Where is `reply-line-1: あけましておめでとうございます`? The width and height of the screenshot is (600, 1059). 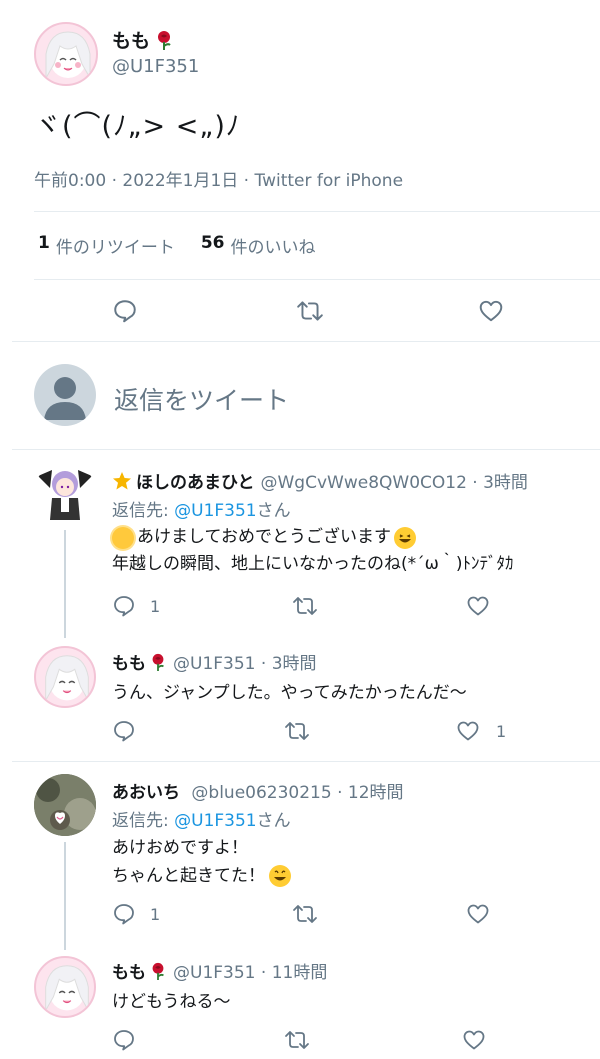 reply-line-1: あけましておめでとうございます is located at coordinates (313, 537).